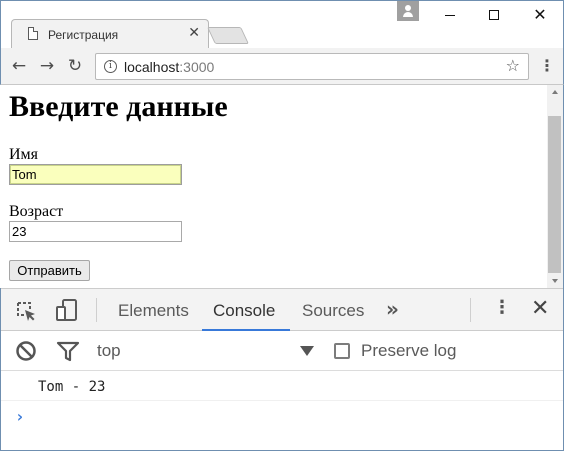  Describe the element at coordinates (244, 311) in the screenshot. I see `tab-console: Console` at that location.